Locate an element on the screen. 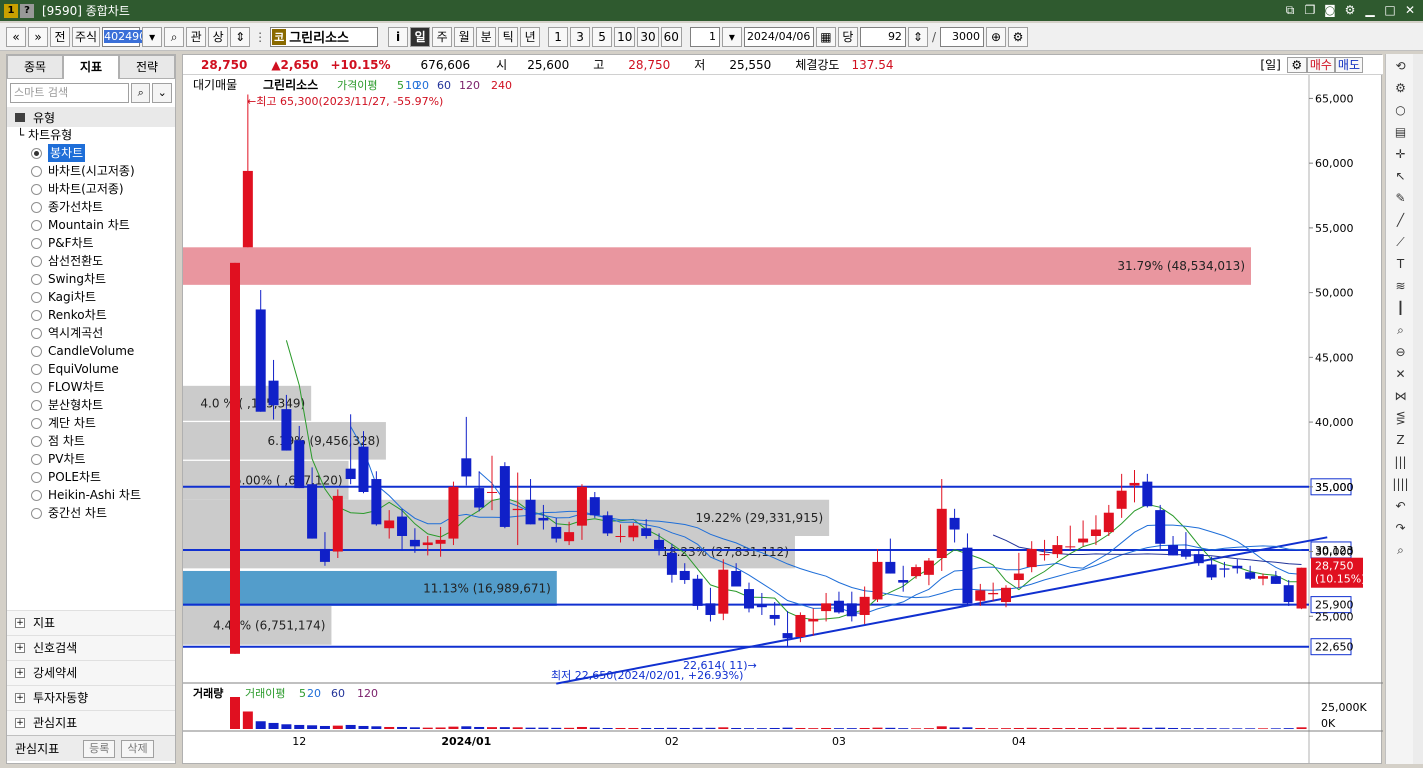 The width and height of the screenshot is (1423, 768). calendar-icon: ▦ is located at coordinates (825, 36).